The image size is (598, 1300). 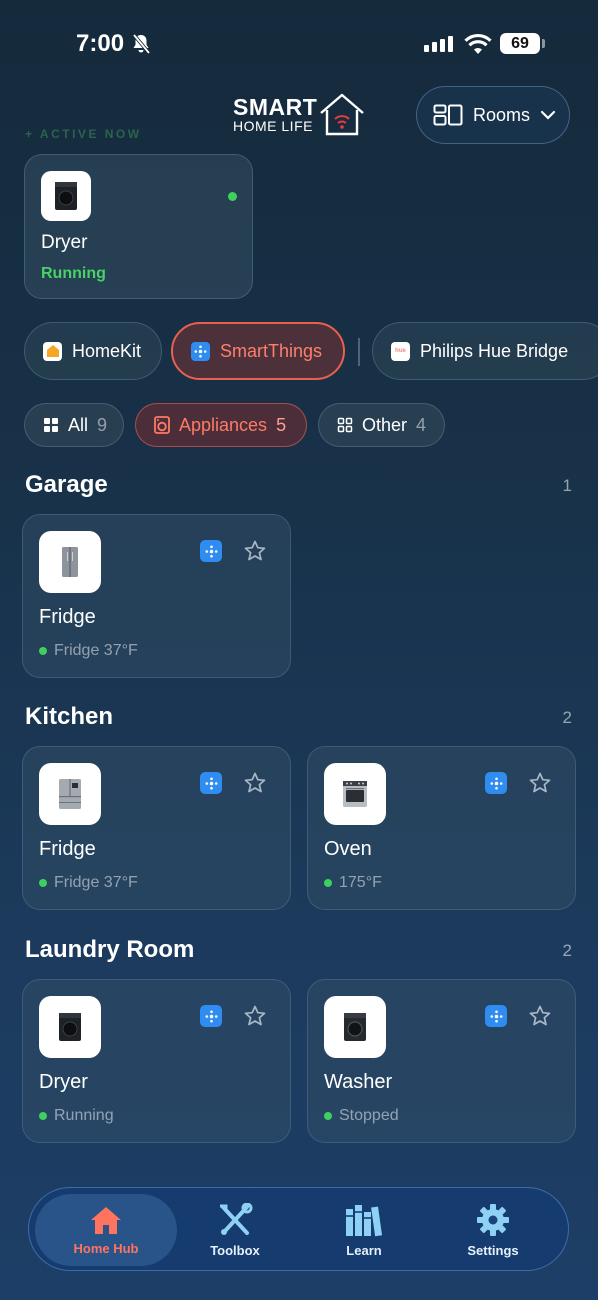 I want to click on device-card-garage-fridge: Fridge Fridge 37°F, so click(x=156, y=596).